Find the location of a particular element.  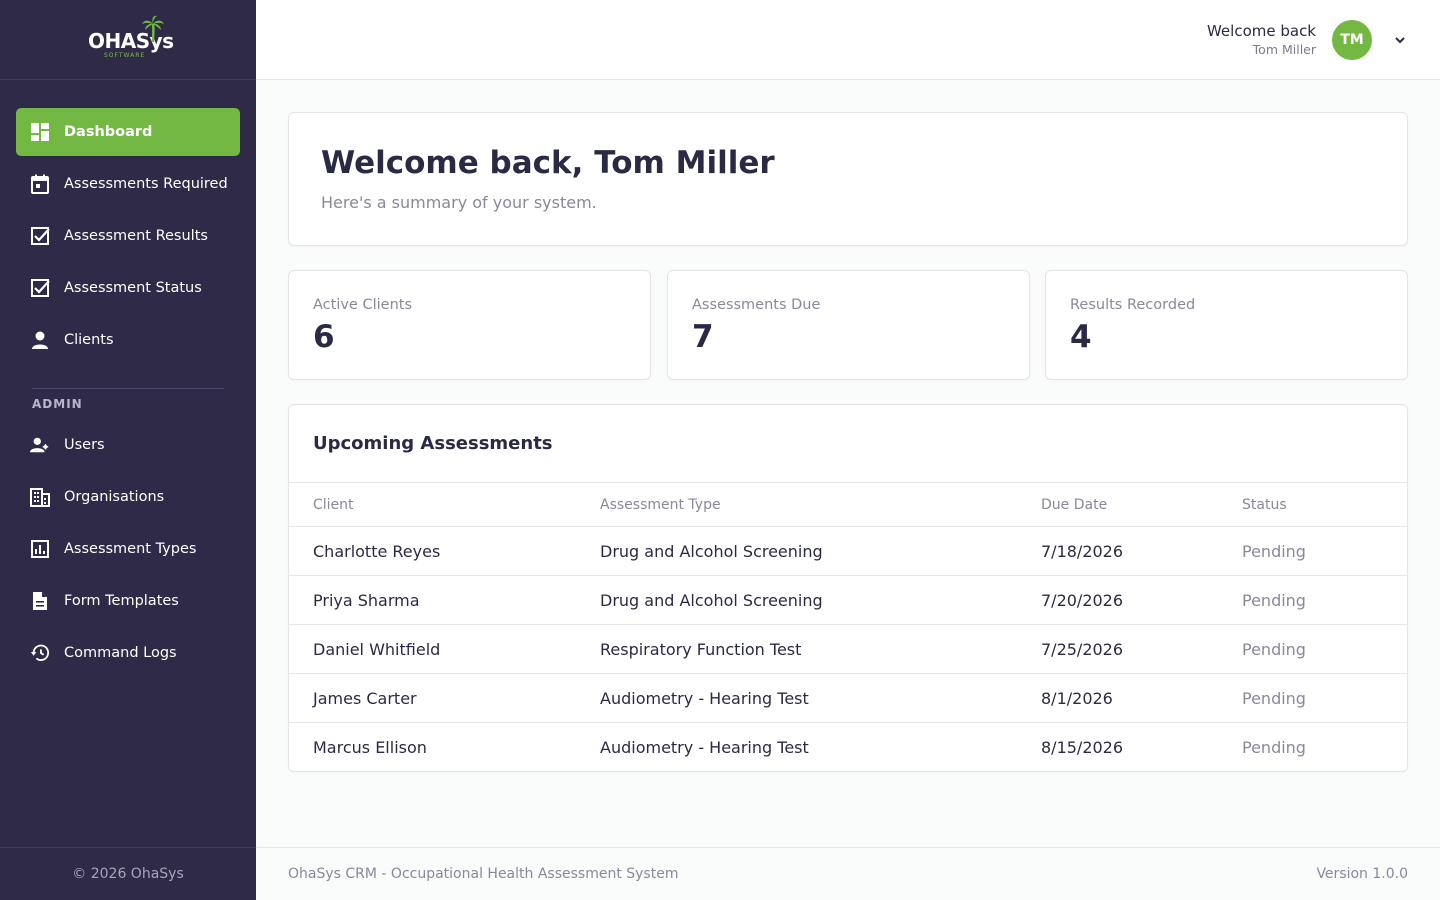

user-info: Welcome back Tom Miller is located at coordinates (1261, 39).